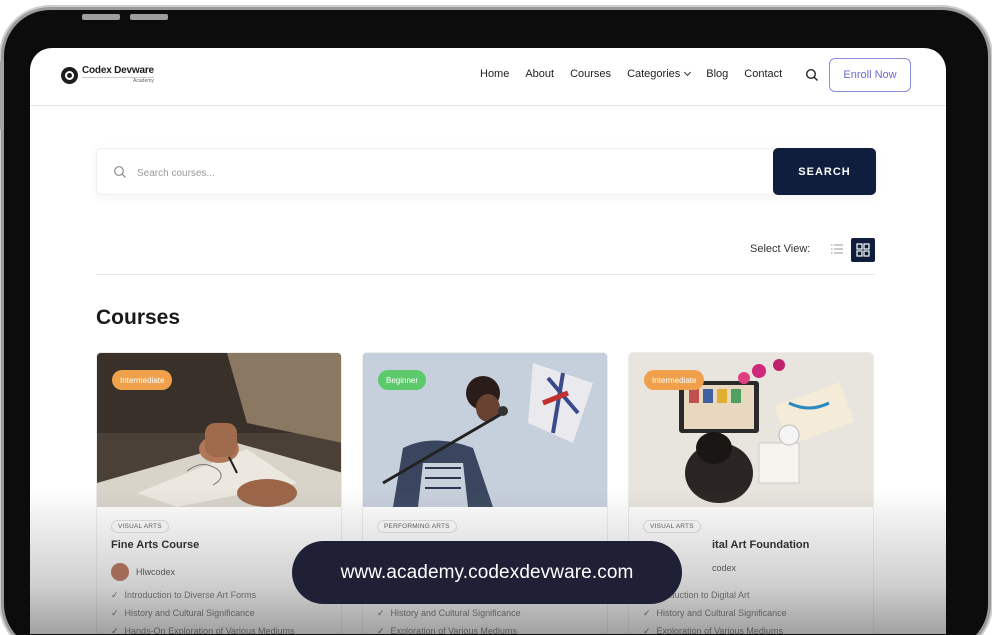  Describe the element at coordinates (760, 545) in the screenshot. I see `course-title: ital Art Foundation` at that location.